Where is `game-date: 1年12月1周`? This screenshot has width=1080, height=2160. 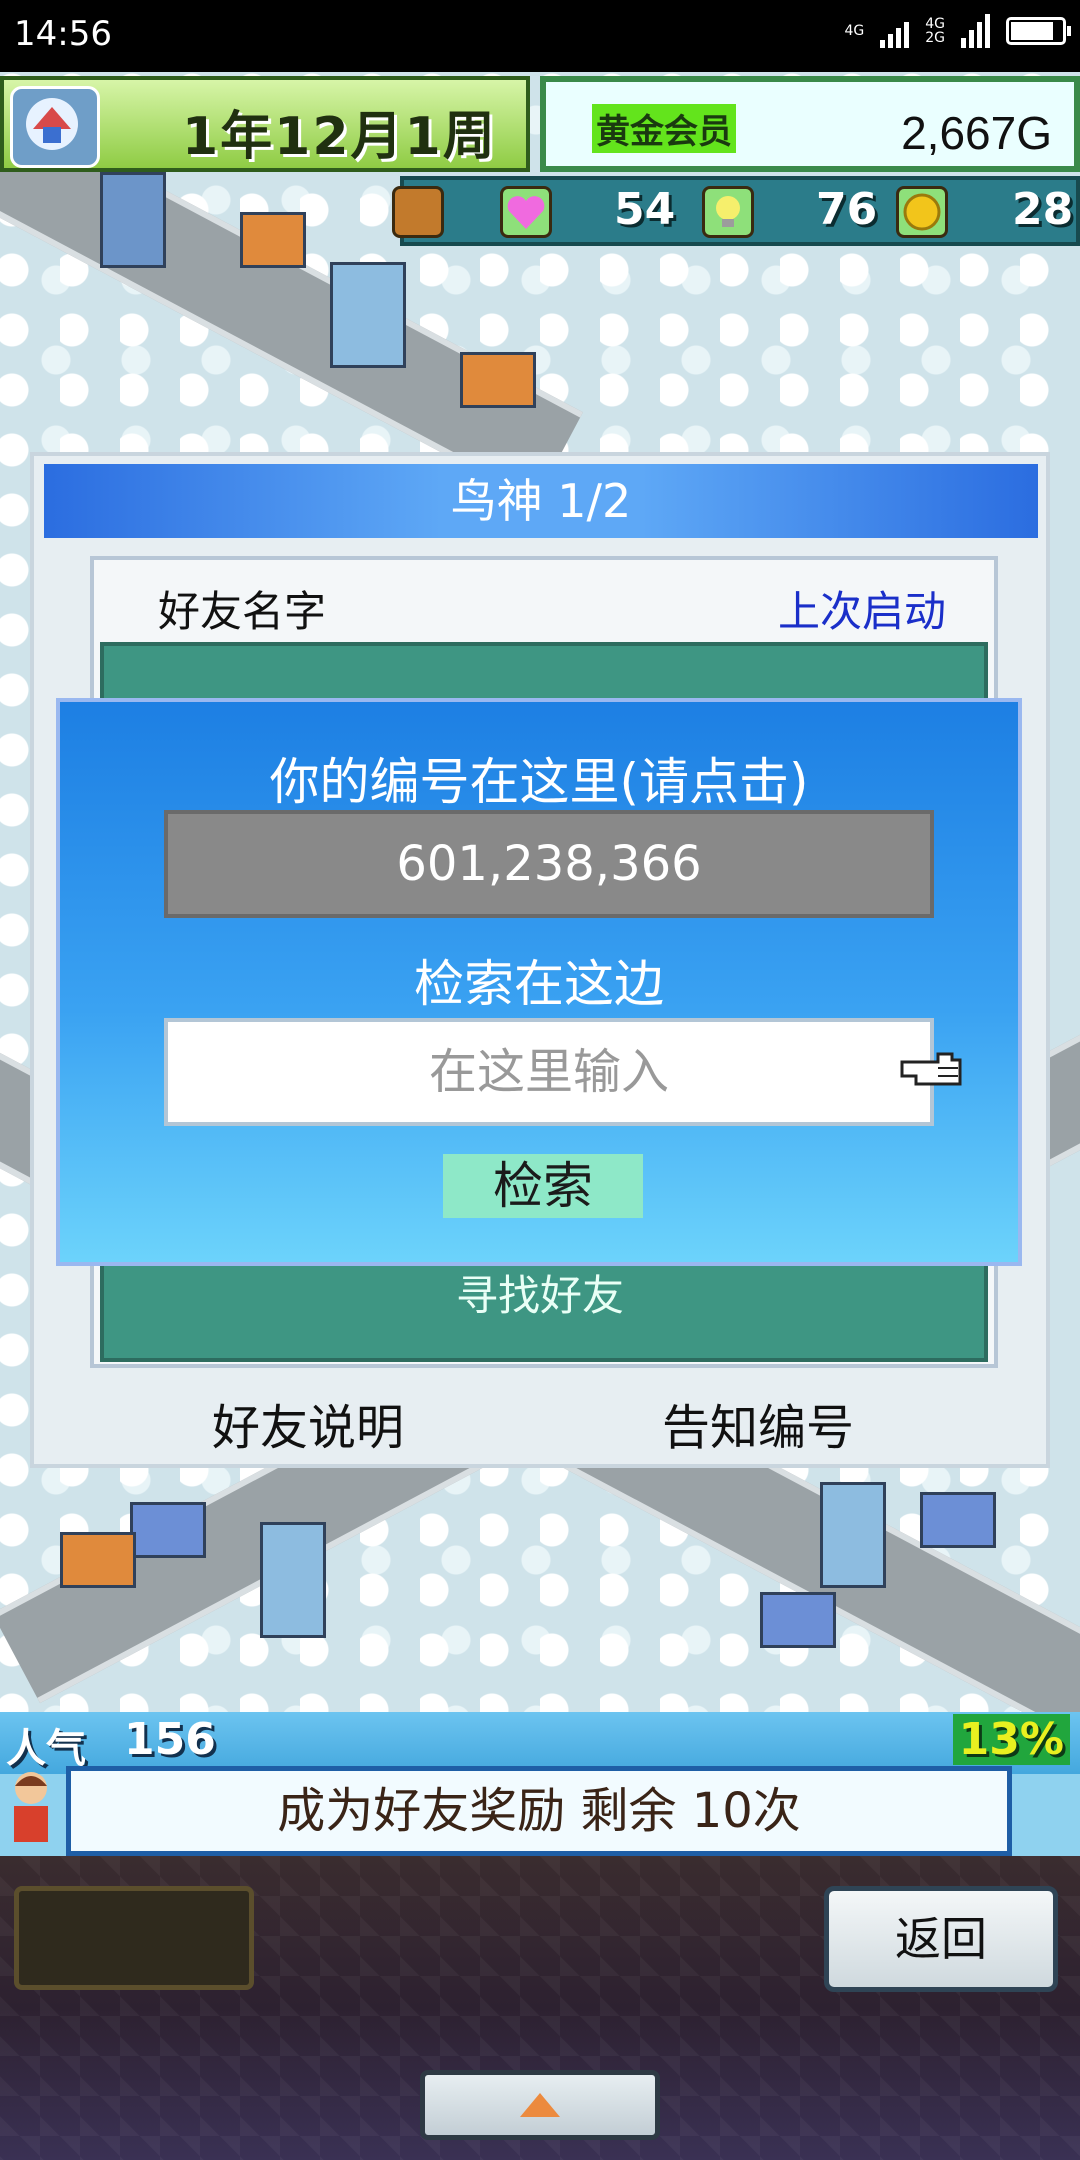 game-date: 1年12月1周 is located at coordinates (339, 137).